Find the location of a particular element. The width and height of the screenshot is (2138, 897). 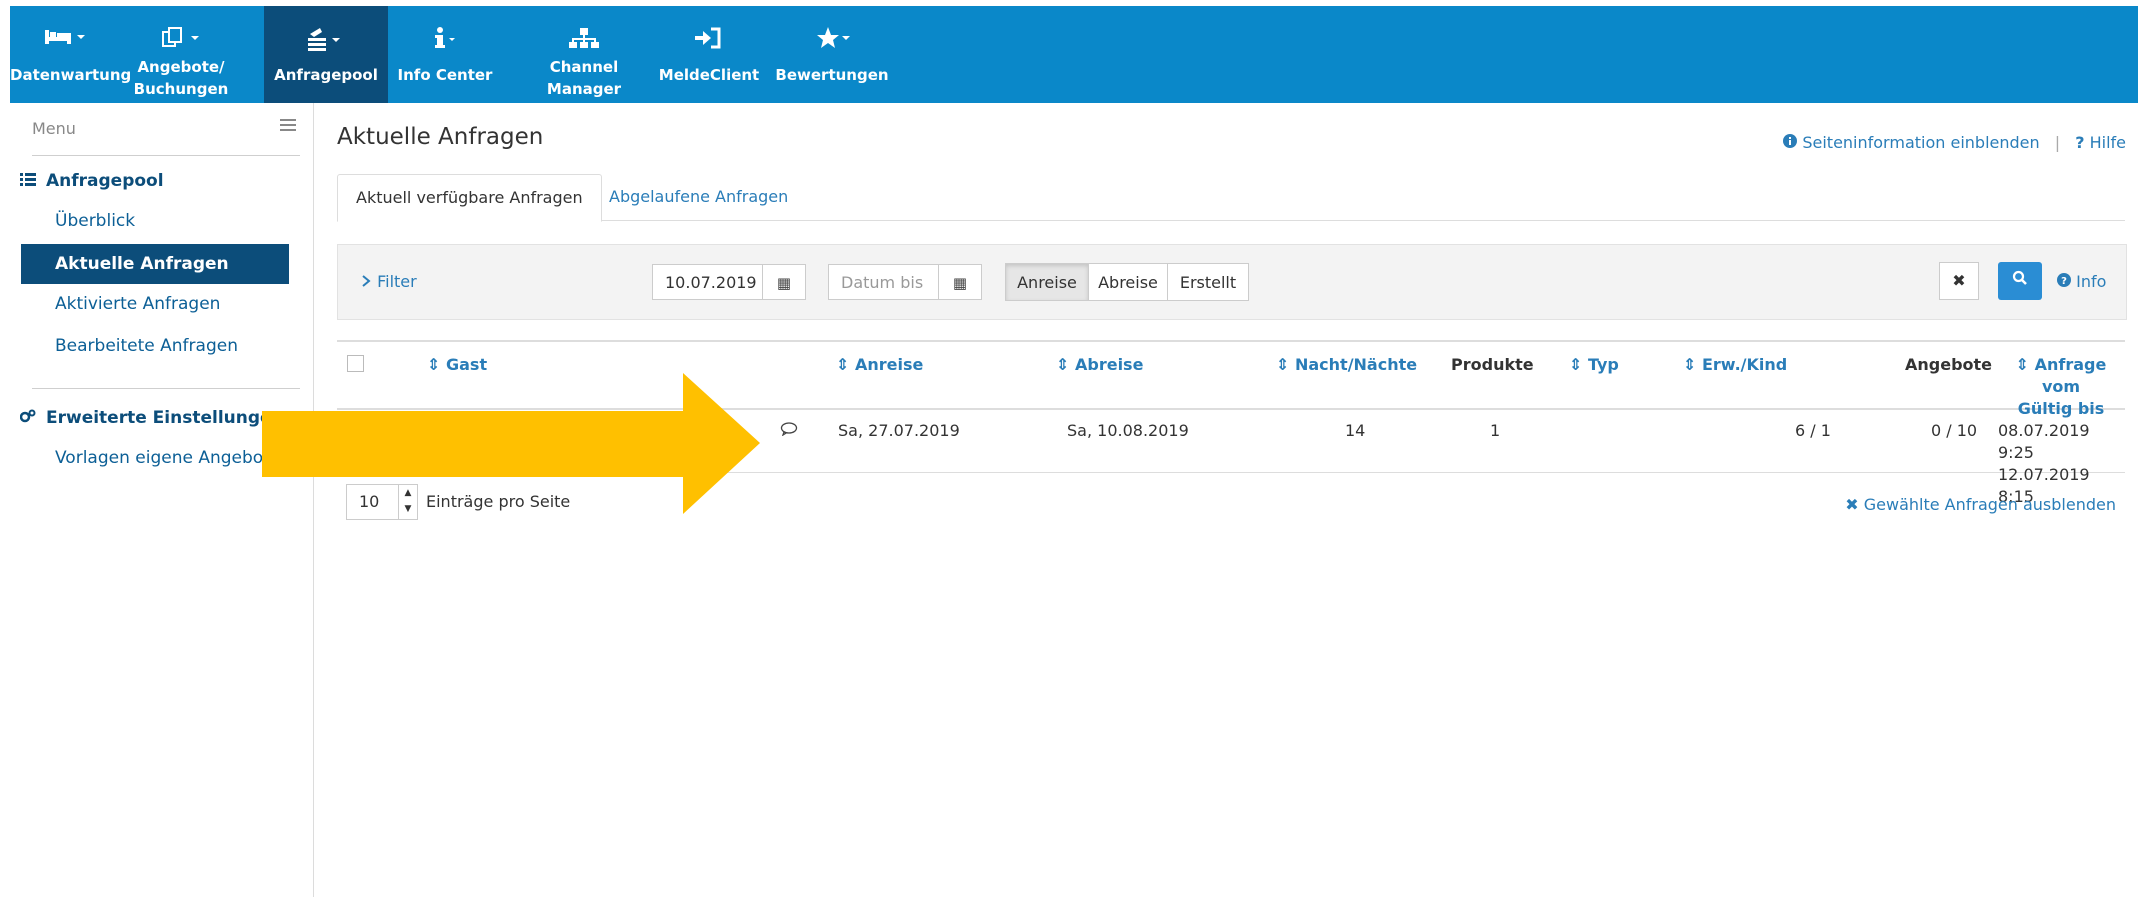

column-naechte: ⇕ Nacht/Nächte is located at coordinates (1346, 365).